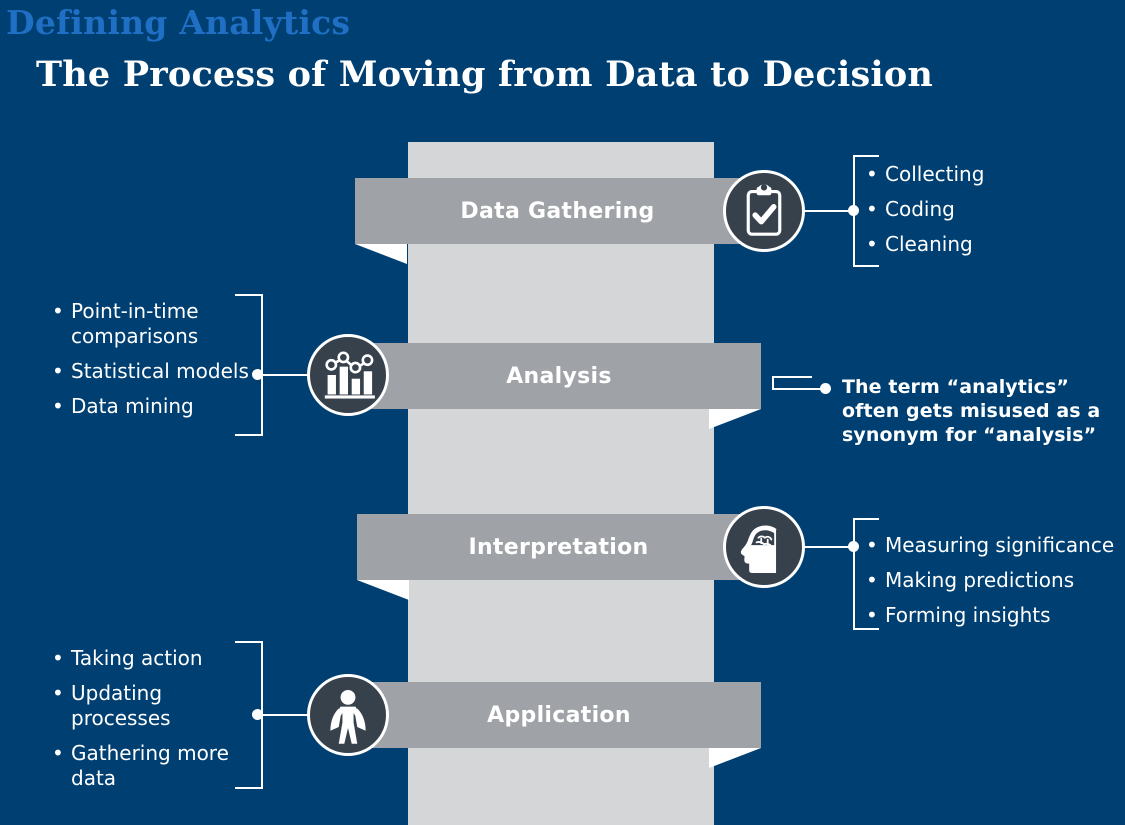 Image resolution: width=1125 pixels, height=825 pixels. I want to click on list-item: • Coding, so click(991, 209).